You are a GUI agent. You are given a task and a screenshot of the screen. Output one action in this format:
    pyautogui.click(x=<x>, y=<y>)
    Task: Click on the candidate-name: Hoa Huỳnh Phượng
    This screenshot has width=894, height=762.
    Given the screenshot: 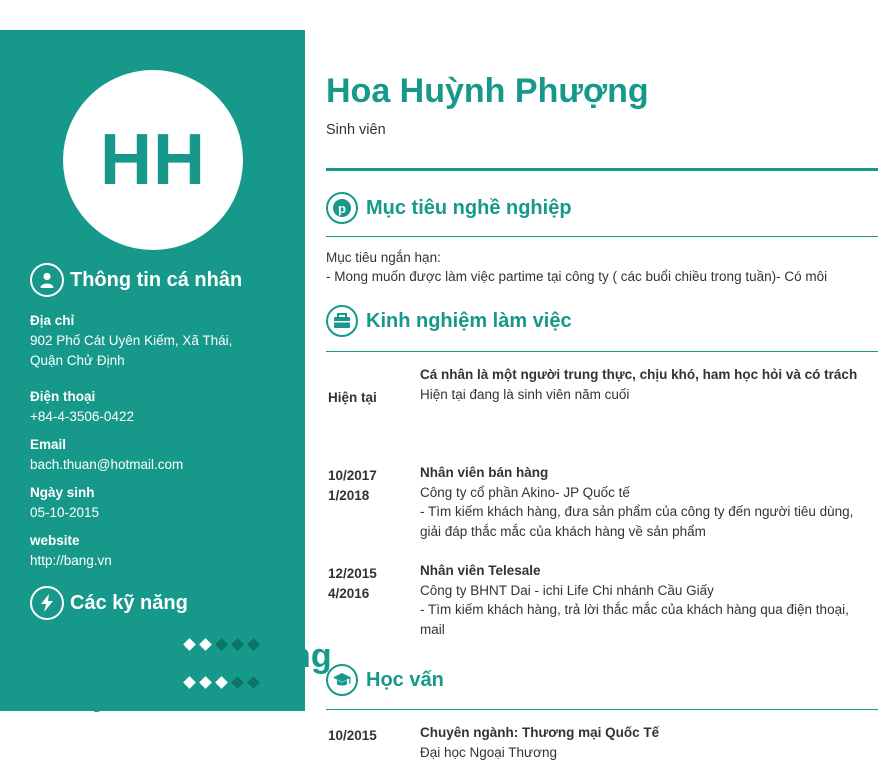 What is the action you would take?
    pyautogui.click(x=487, y=91)
    